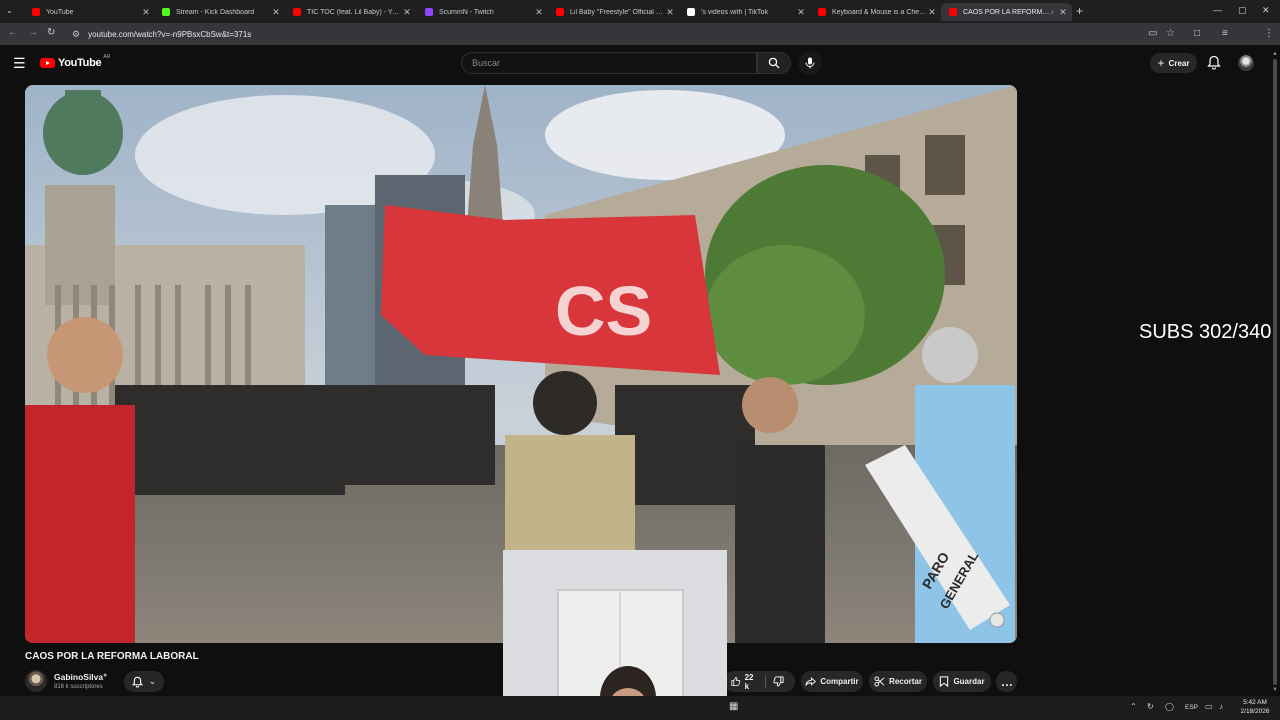 Image resolution: width=1280 pixels, height=720 pixels. I want to click on share-icon, so click(811, 681).